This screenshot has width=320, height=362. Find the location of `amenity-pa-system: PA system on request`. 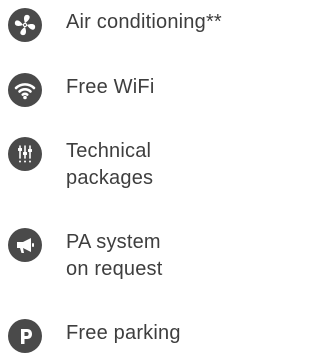

amenity-pa-system: PA system on request is located at coordinates (85, 255).